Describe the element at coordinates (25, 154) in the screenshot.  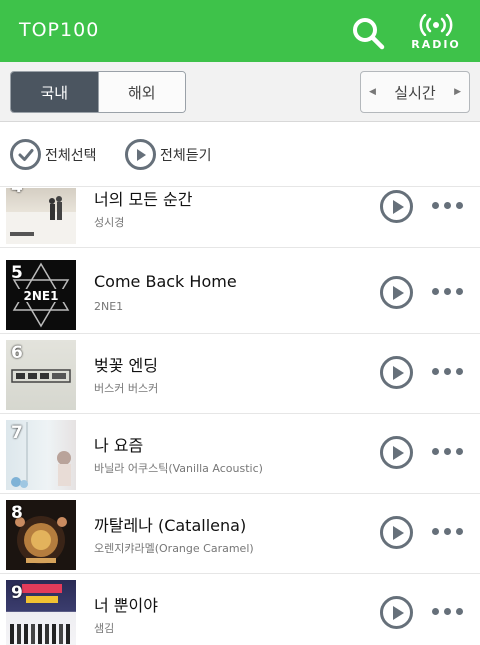
I see `check-icon` at that location.